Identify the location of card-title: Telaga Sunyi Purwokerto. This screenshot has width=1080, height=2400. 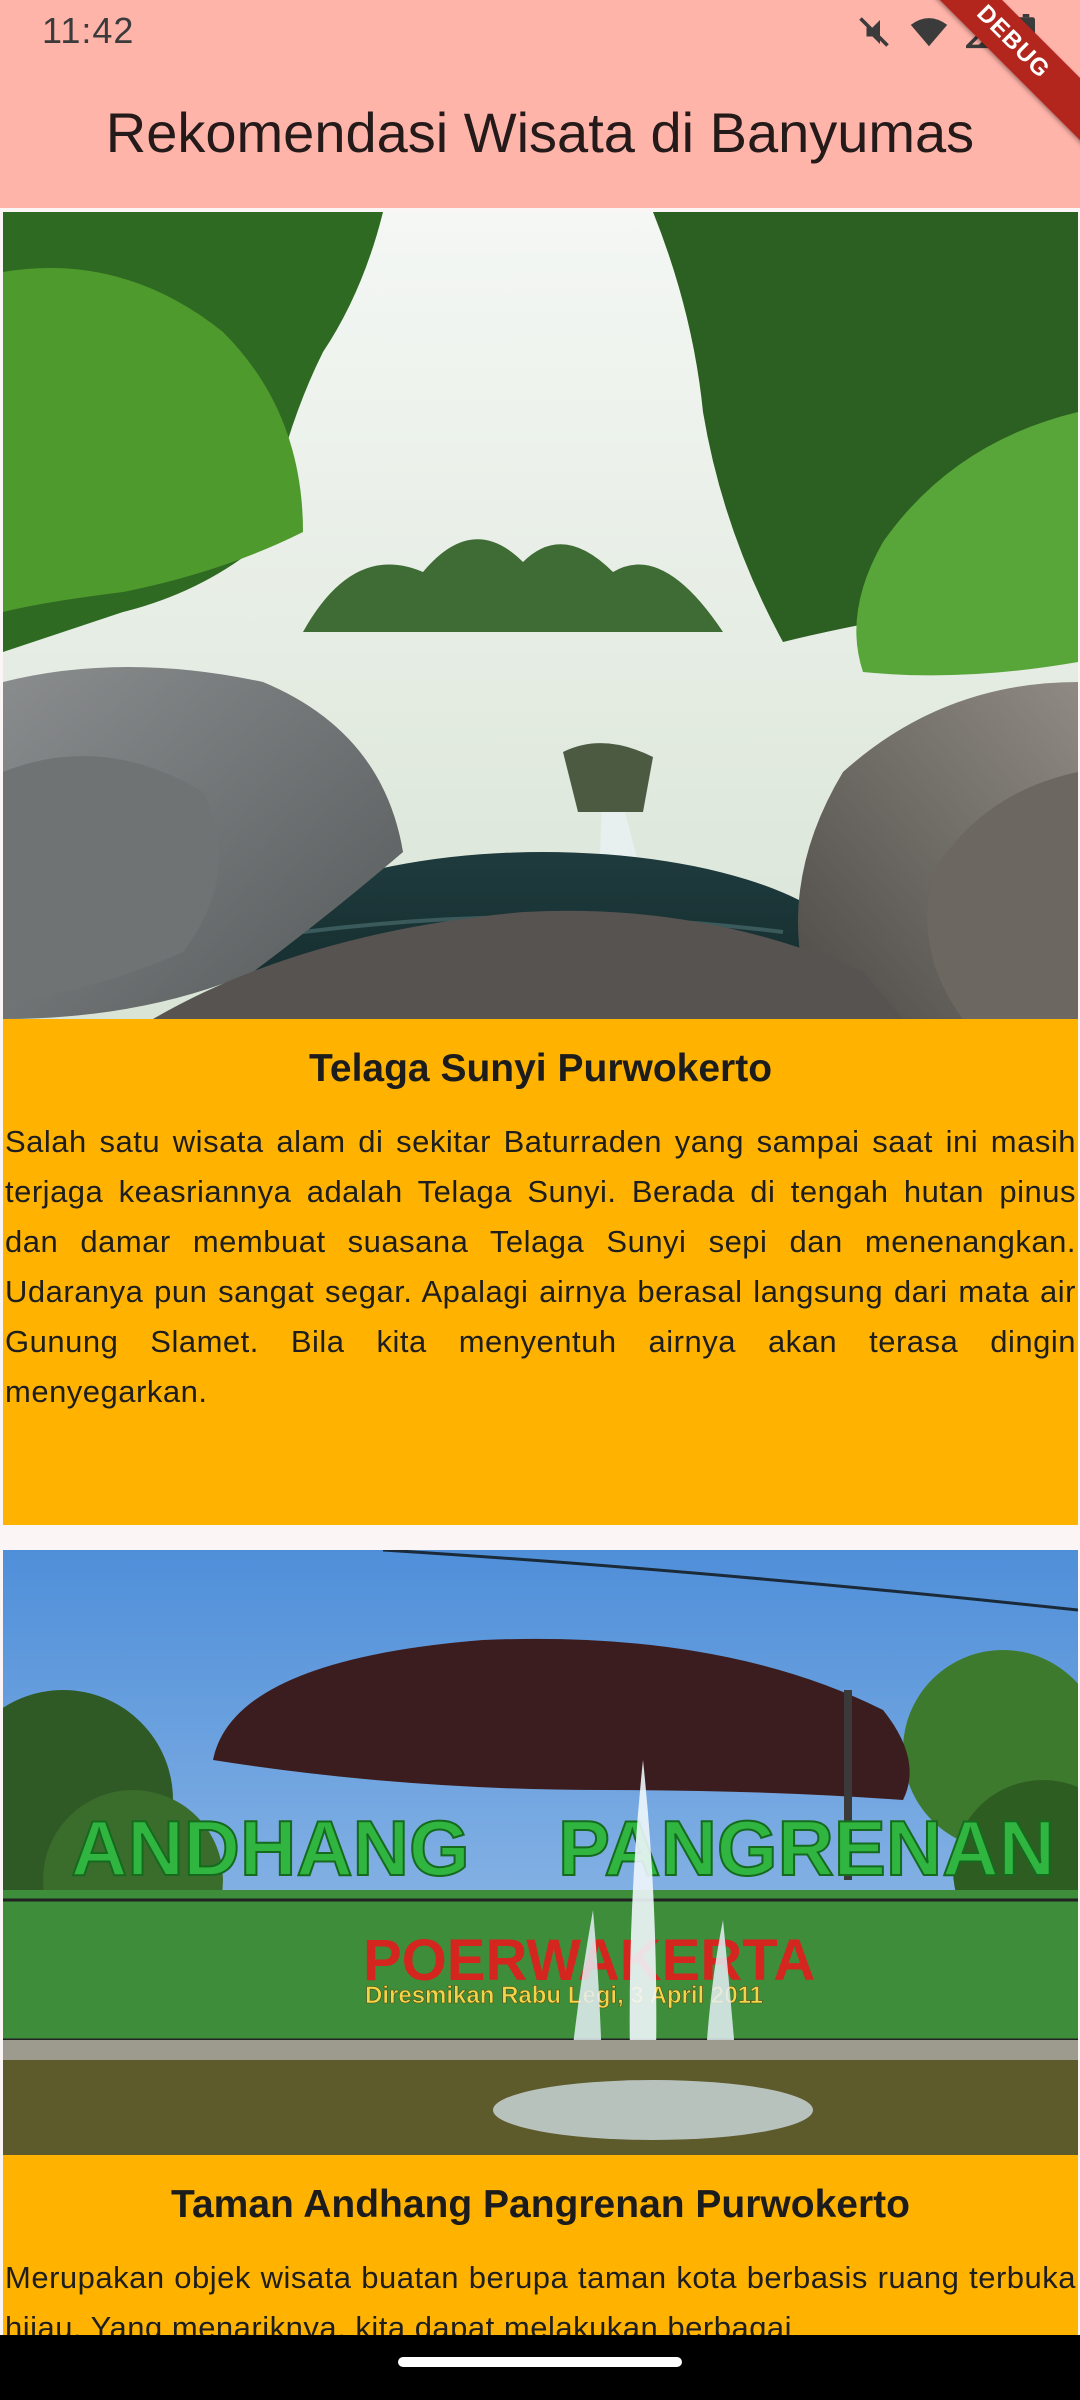
(540, 1068).